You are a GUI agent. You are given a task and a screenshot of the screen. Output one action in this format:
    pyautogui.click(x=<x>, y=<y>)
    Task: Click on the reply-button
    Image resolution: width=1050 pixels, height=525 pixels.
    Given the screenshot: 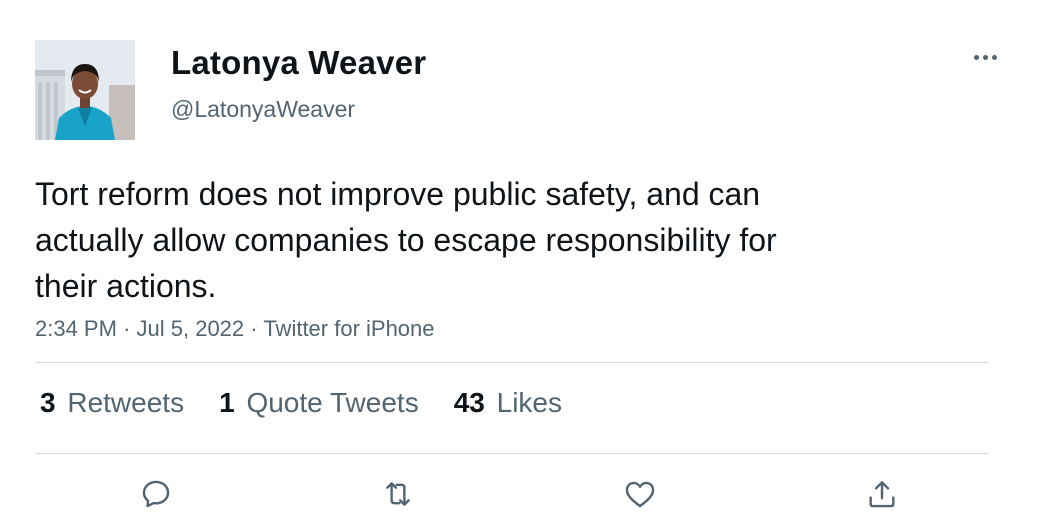 What is the action you would take?
    pyautogui.click(x=156, y=494)
    